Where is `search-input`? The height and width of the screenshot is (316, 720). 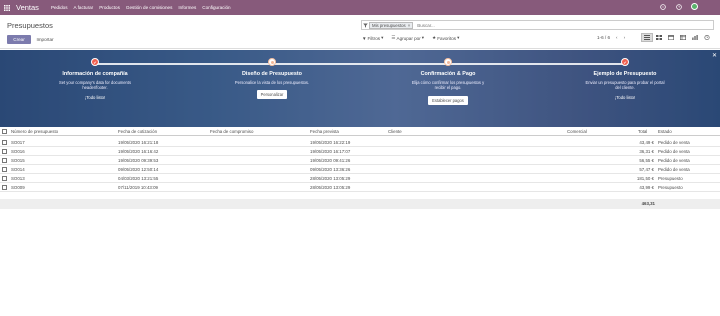 search-input is located at coordinates (492, 25).